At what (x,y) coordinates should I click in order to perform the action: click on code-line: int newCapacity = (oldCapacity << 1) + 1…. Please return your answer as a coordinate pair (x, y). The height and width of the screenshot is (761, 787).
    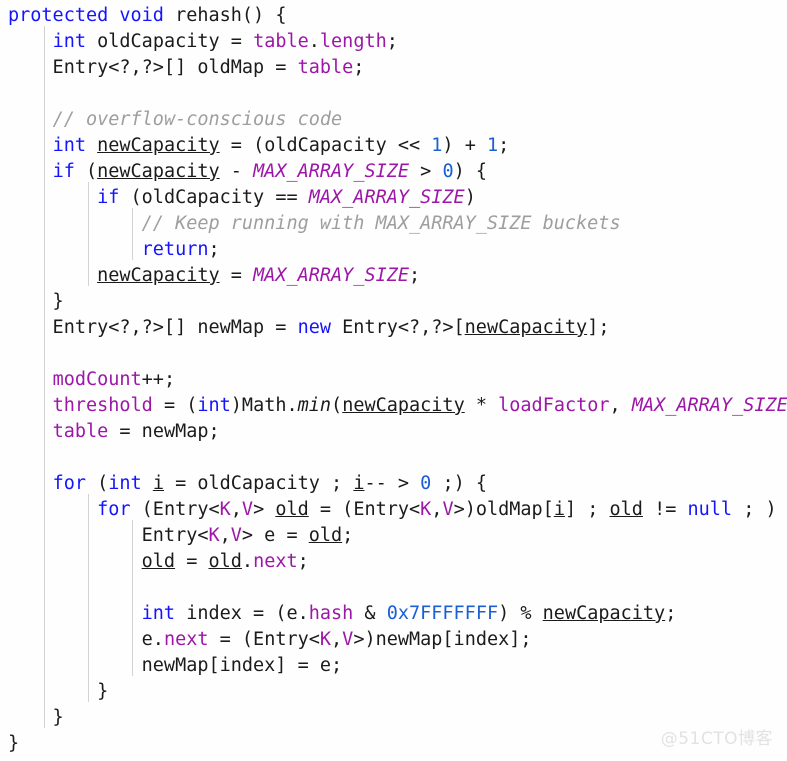
    Looking at the image, I should click on (281, 145).